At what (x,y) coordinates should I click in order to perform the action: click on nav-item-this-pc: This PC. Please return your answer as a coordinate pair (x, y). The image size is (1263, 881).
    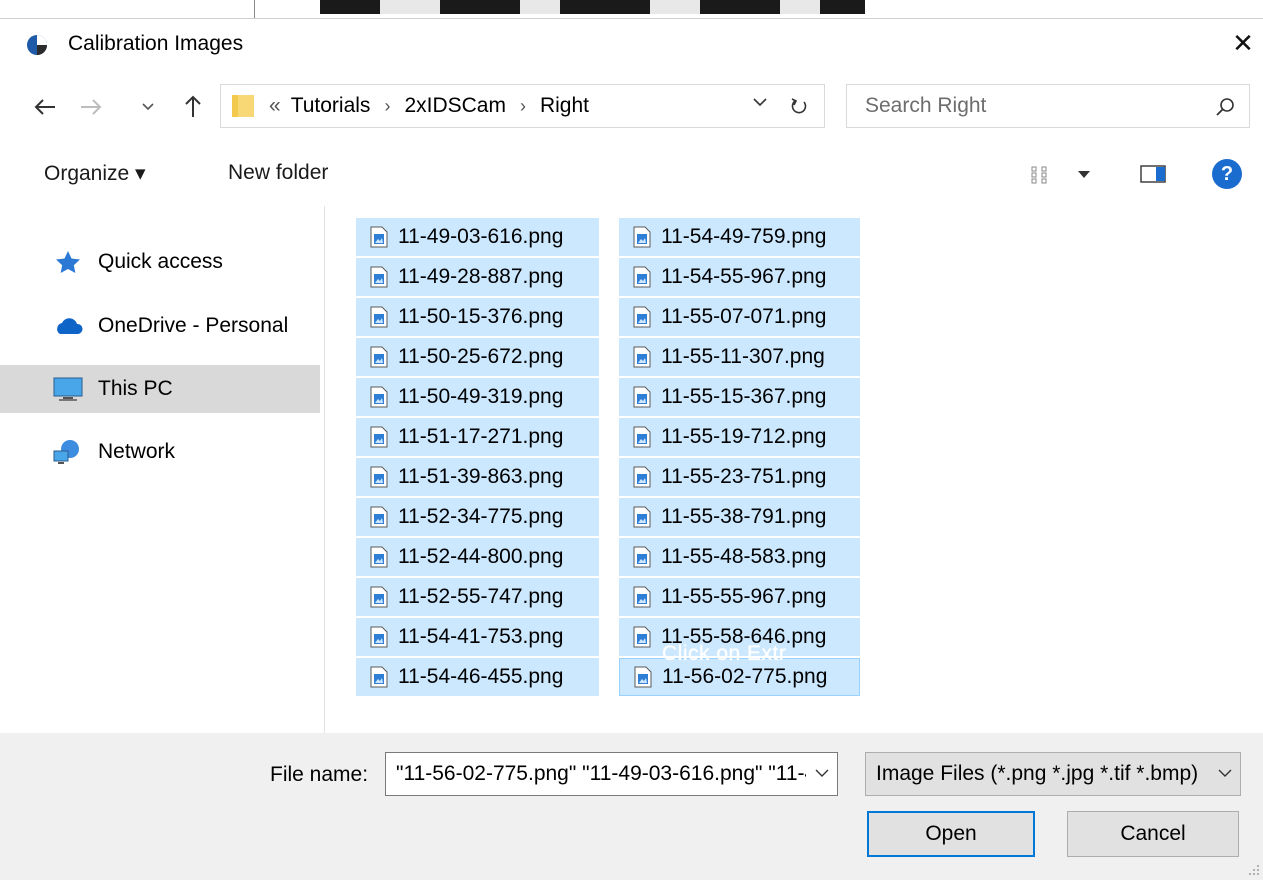
    Looking at the image, I should click on (160, 389).